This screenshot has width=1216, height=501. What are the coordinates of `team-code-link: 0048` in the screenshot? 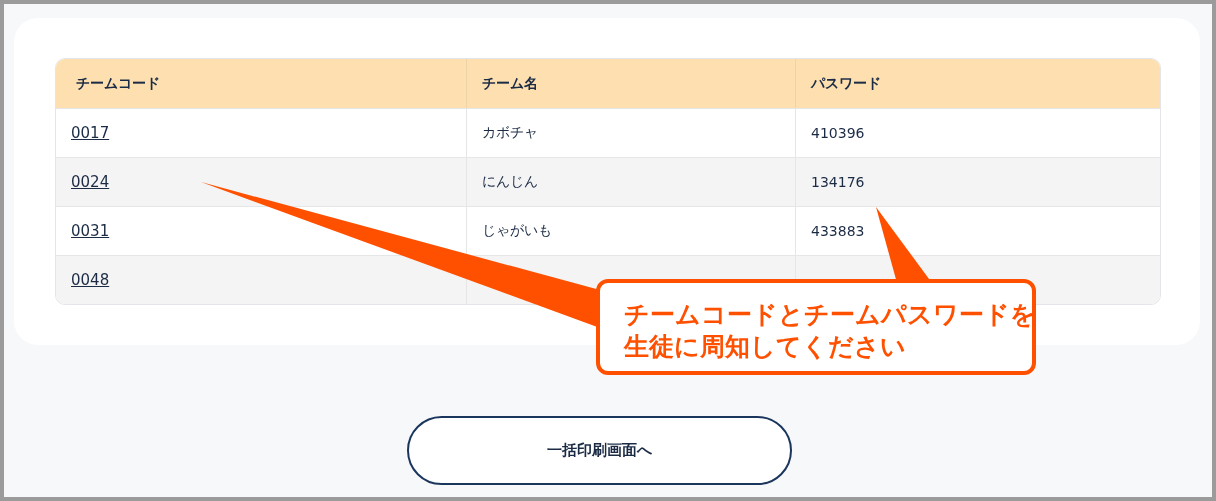 It's located at (90, 280).